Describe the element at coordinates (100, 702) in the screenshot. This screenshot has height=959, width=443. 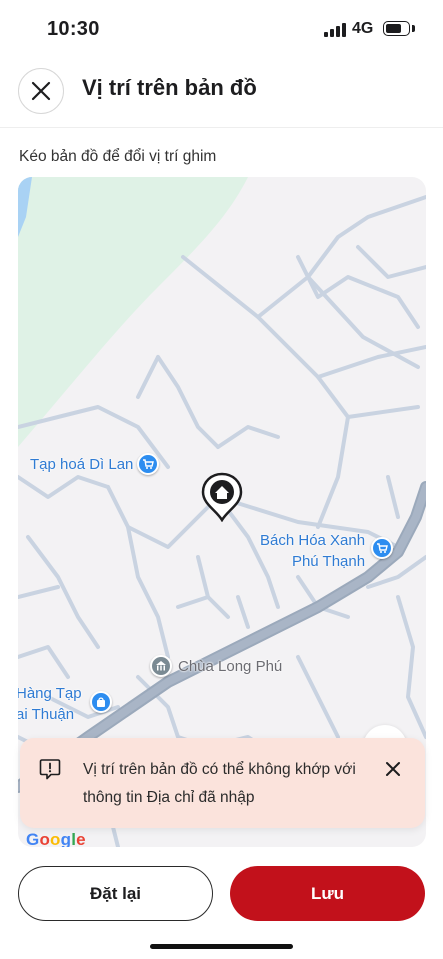
I see `shopping-bag-icon` at that location.